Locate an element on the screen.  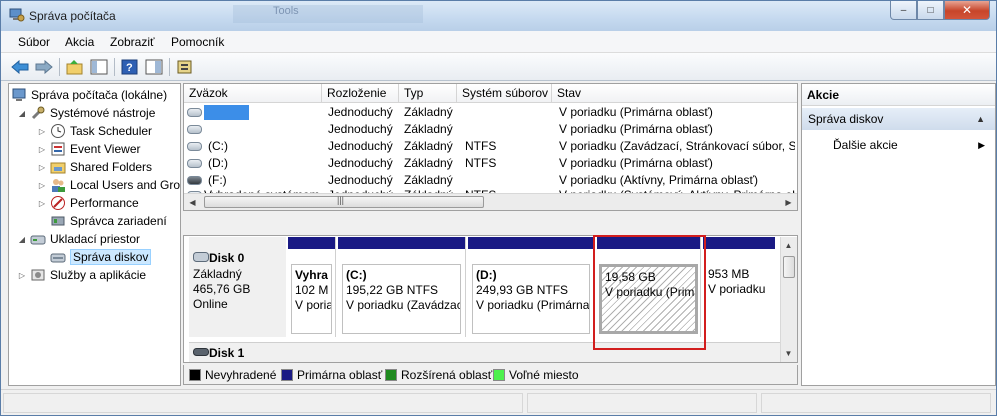
menu-help: Pomocník is located at coordinates (197, 42).